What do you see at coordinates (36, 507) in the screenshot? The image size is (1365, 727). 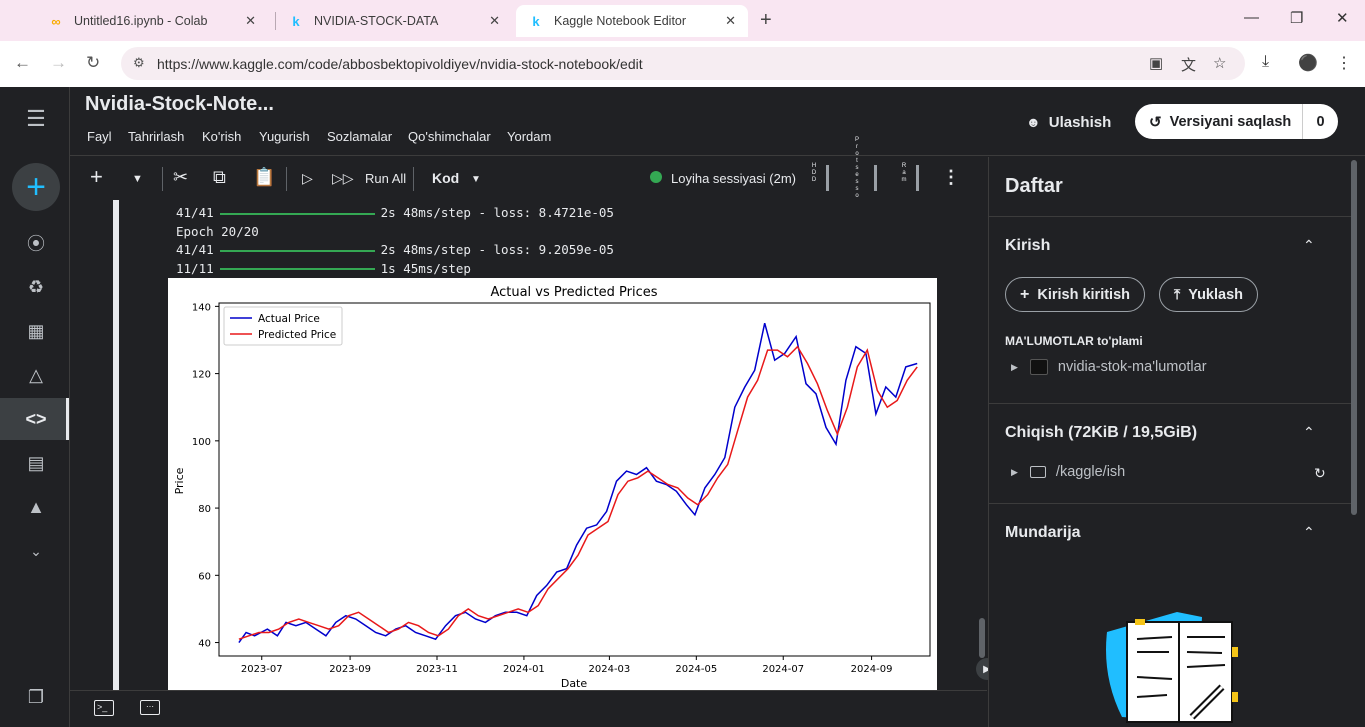 I see `learn-icon: ▲` at bounding box center [36, 507].